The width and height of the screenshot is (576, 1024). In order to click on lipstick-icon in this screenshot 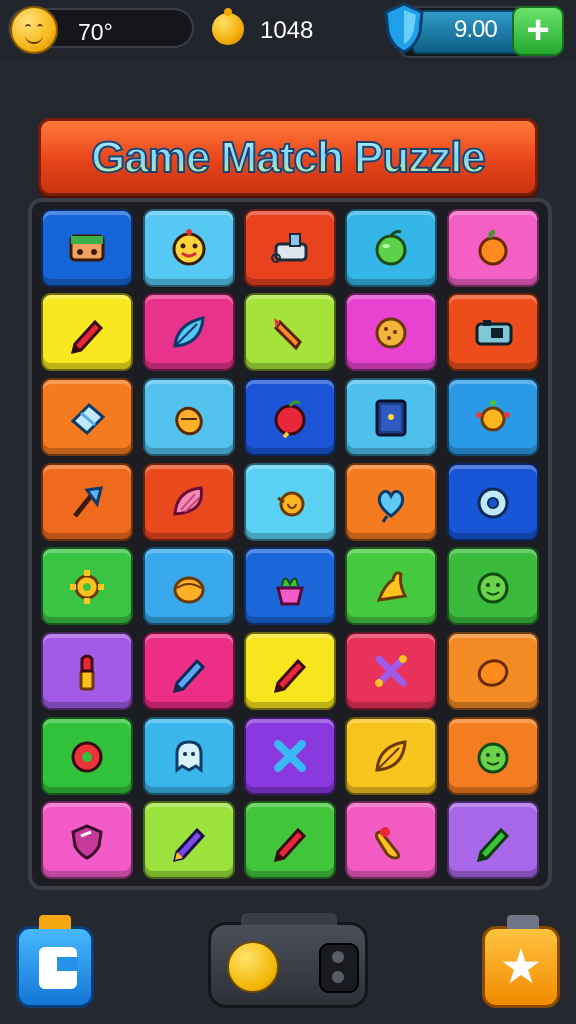, I will do `click(87, 672)`.